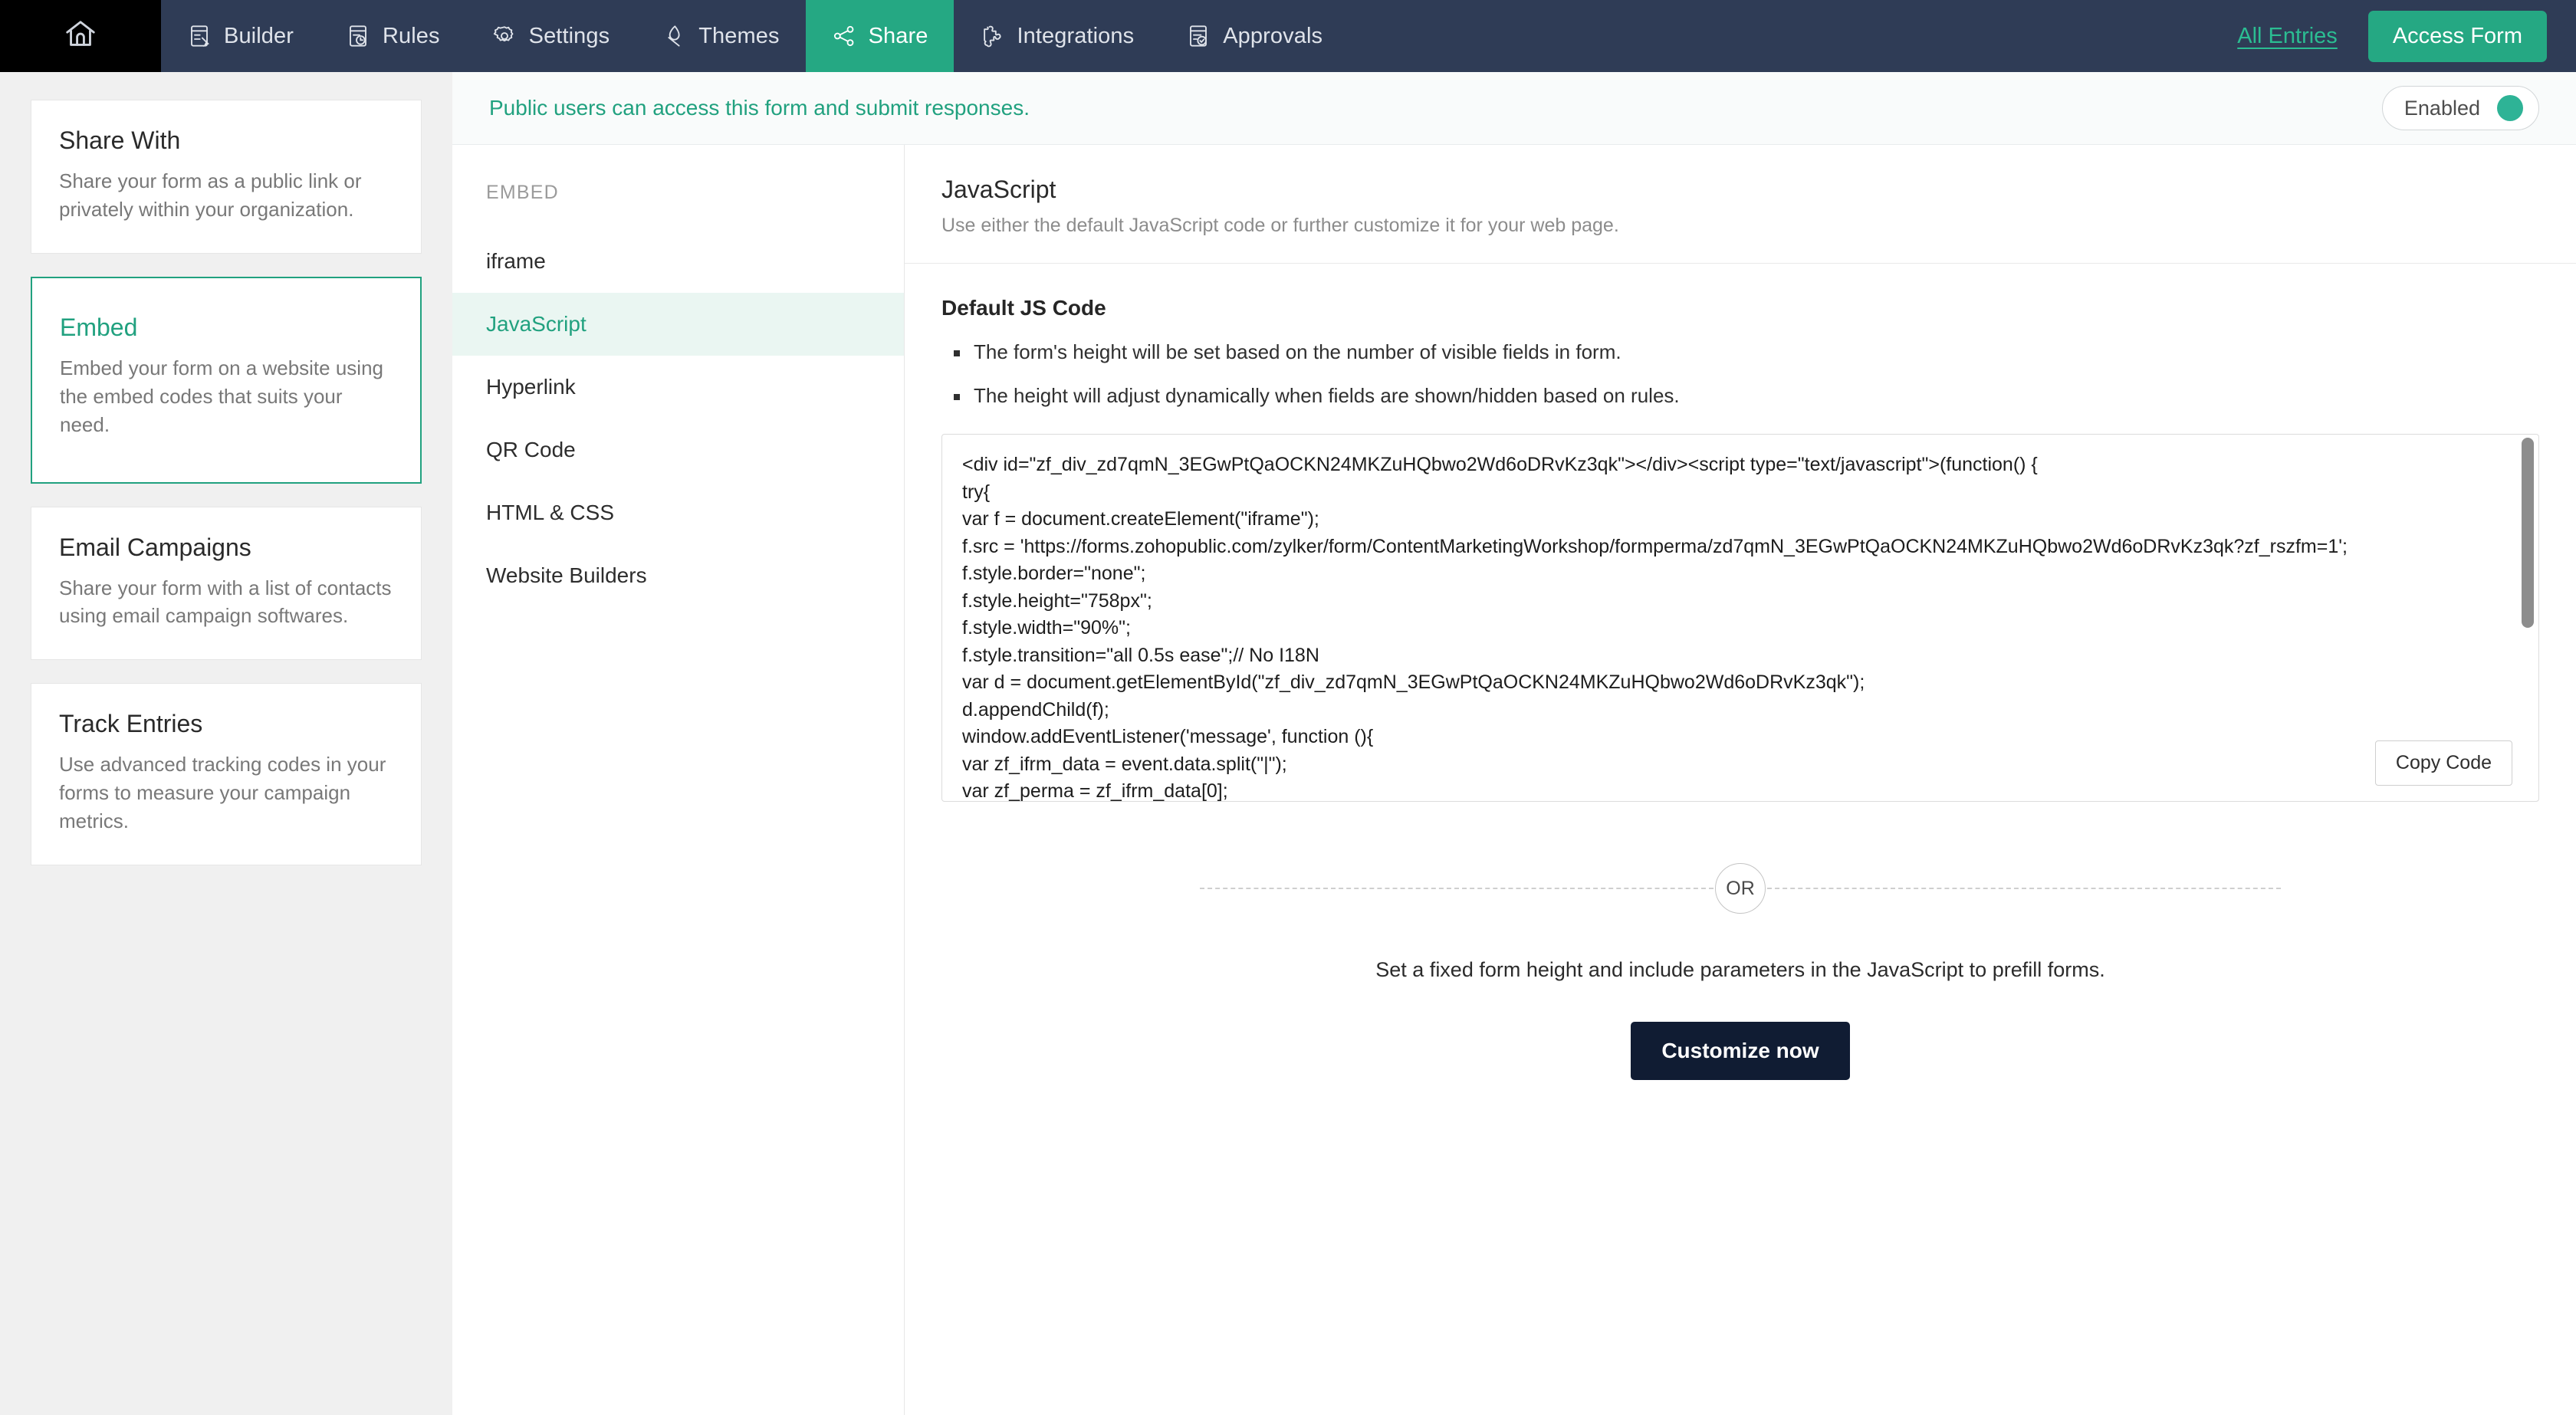 The height and width of the screenshot is (1415, 2576). Describe the element at coordinates (199, 36) in the screenshot. I see `builder-icon` at that location.